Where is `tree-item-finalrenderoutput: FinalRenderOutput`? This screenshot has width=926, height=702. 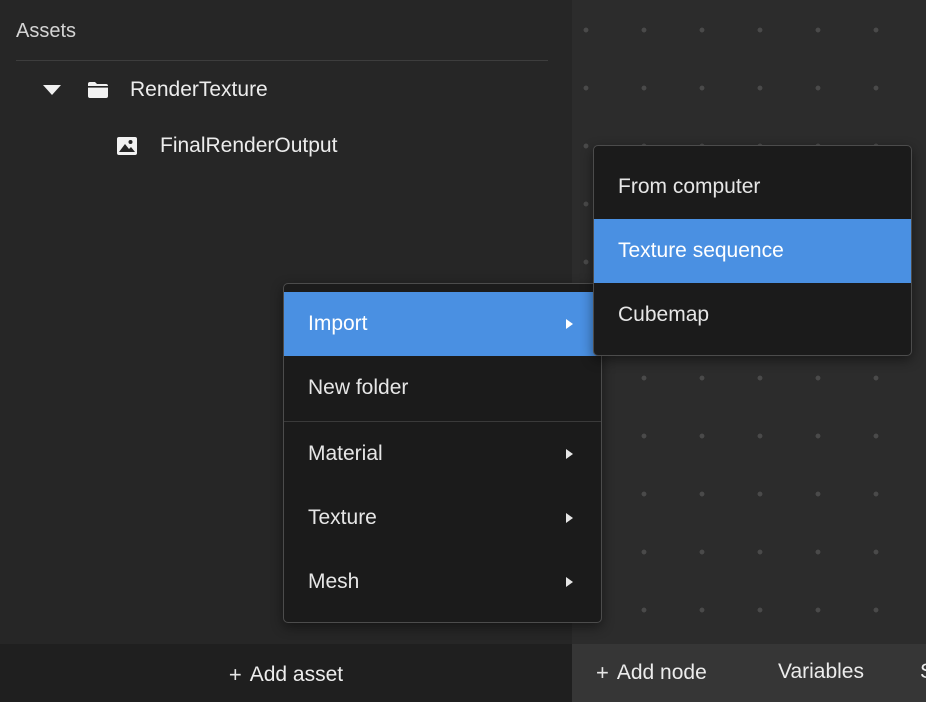
tree-item-finalrenderoutput: FinalRenderOutput is located at coordinates (226, 146).